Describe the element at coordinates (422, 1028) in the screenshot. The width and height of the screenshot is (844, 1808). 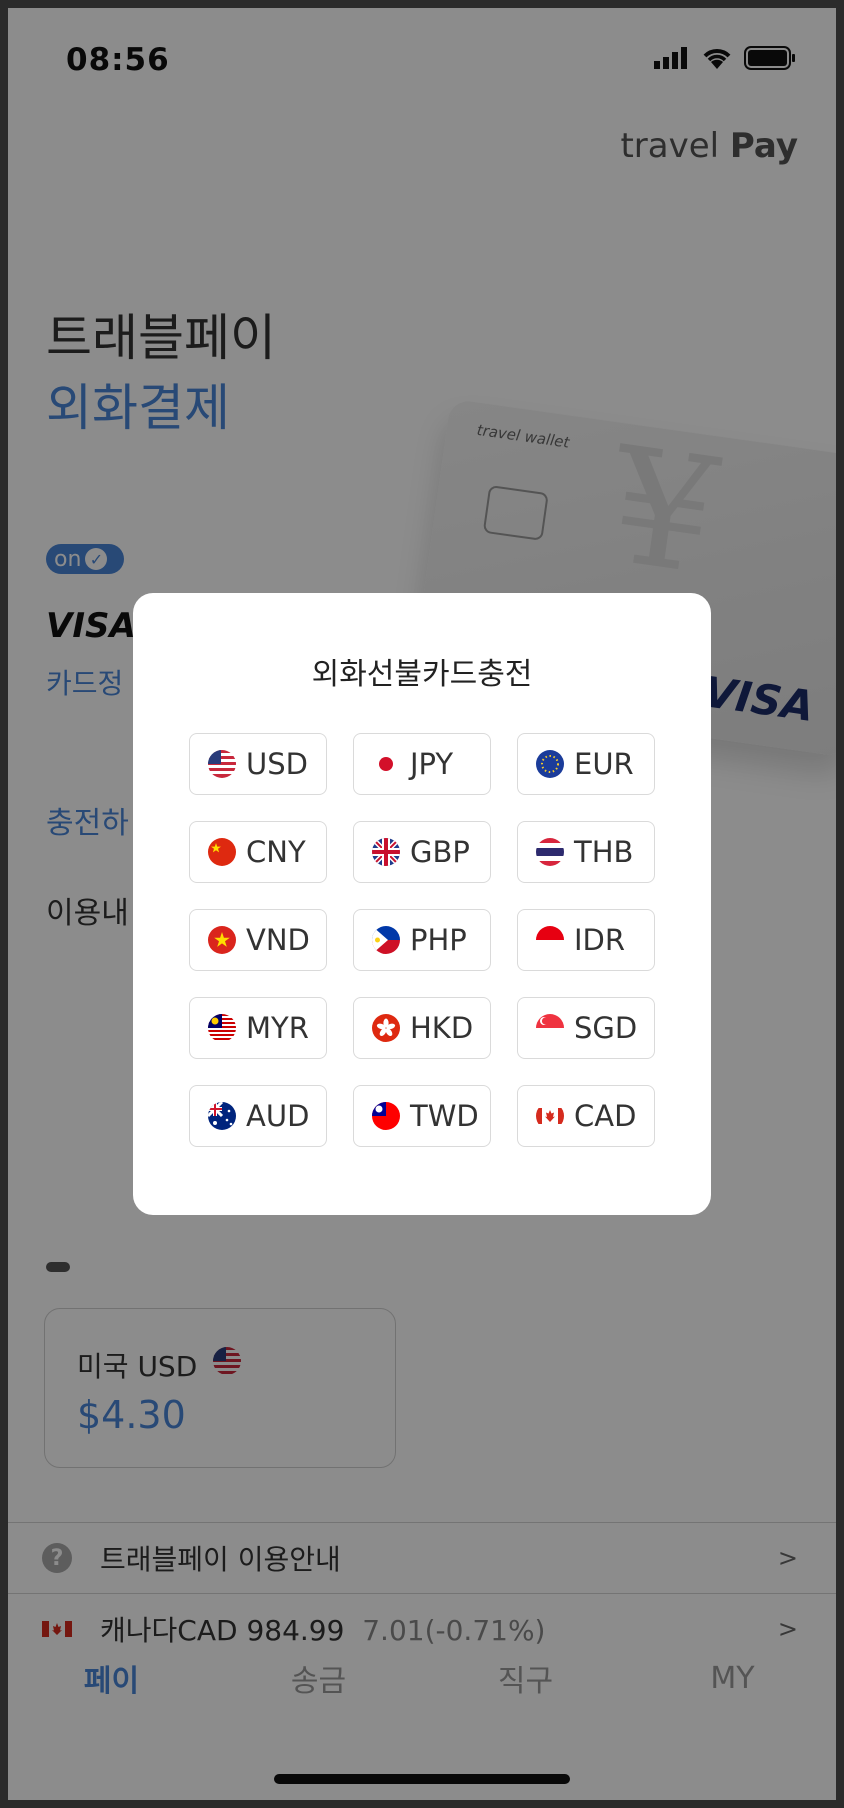
I see `currency-button-hkd: HKD` at that location.